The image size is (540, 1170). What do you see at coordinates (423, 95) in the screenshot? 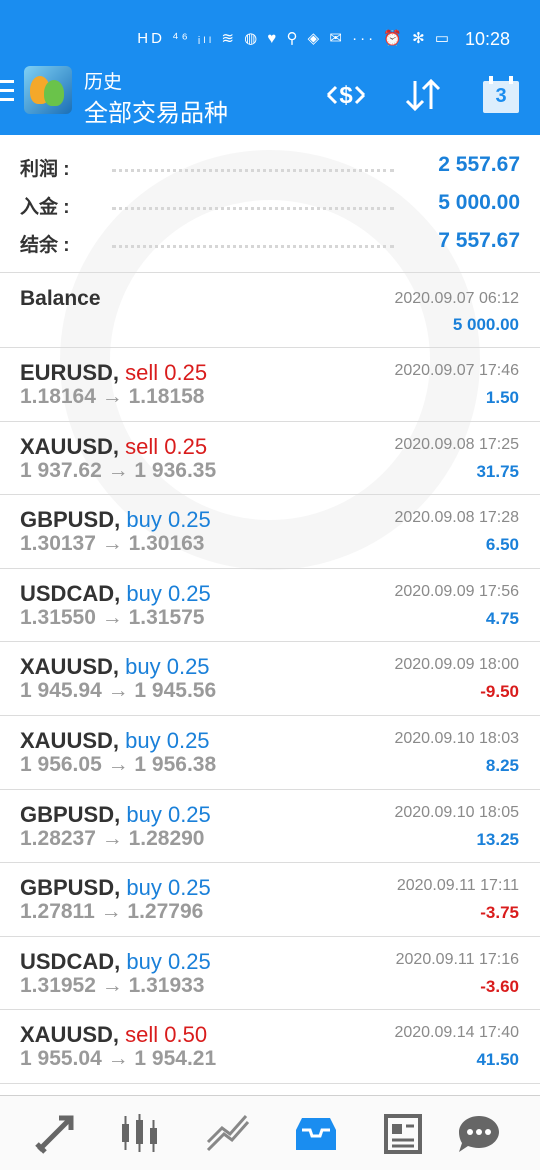
I see `sort-icon` at bounding box center [423, 95].